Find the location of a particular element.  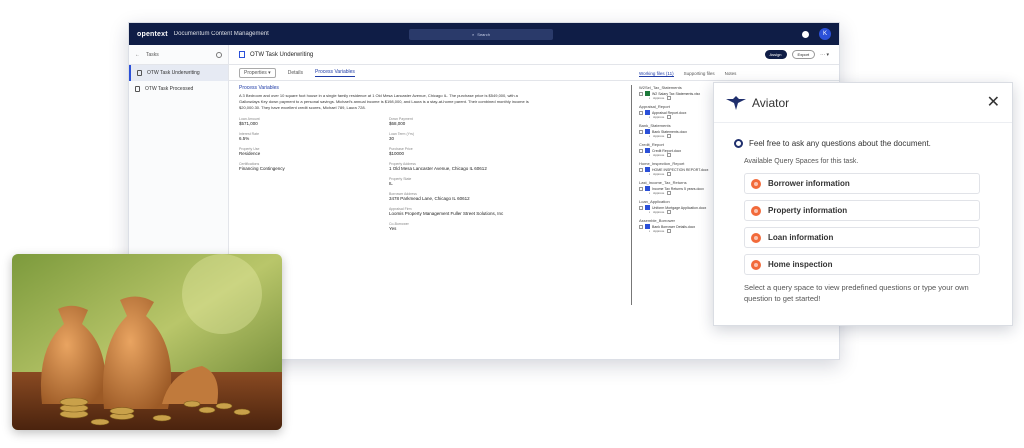

file-name: Uniform Mortgage Application.docx is located at coordinates (679, 208).